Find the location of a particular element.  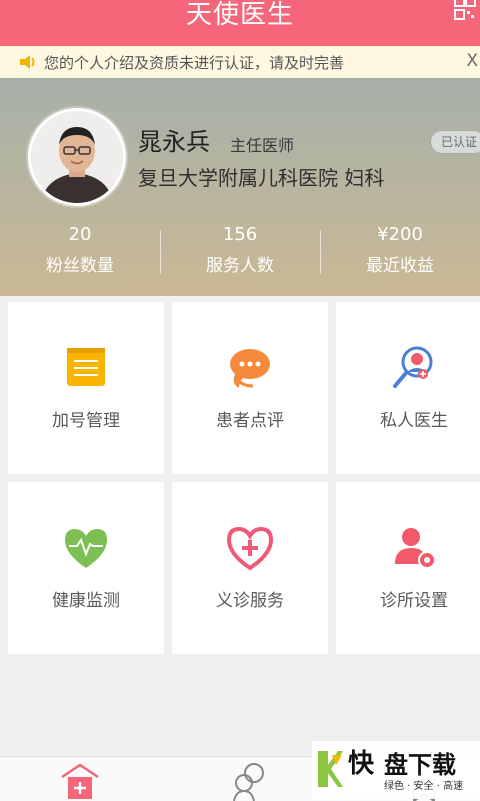

heart-plus-icon is located at coordinates (250, 548).